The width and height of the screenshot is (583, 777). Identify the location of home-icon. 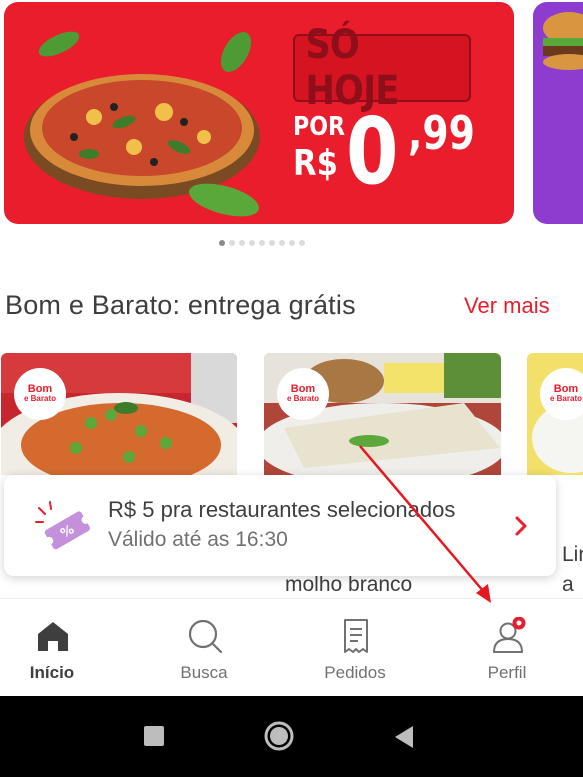
(53, 636).